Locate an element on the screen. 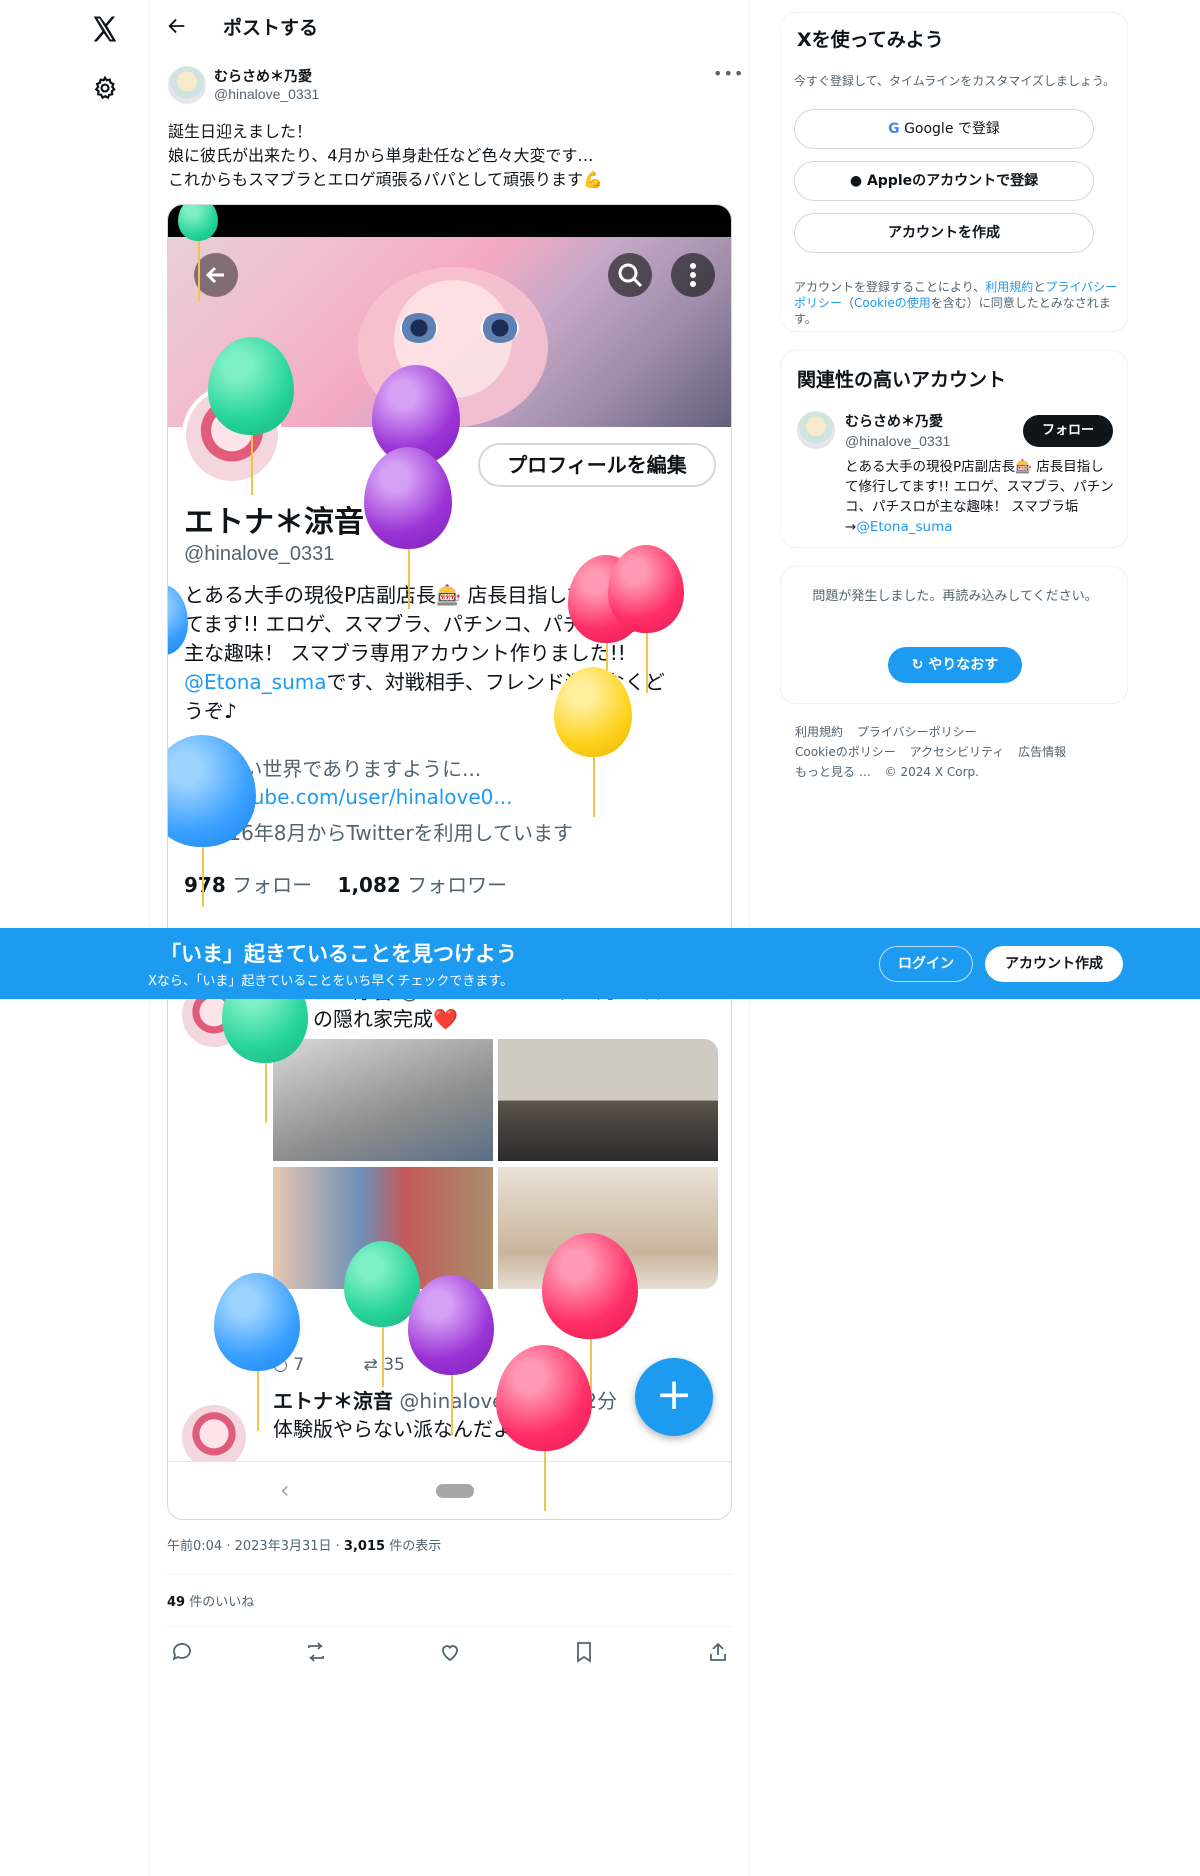  author-name: むらさめ＊乃愛 is located at coordinates (263, 76).